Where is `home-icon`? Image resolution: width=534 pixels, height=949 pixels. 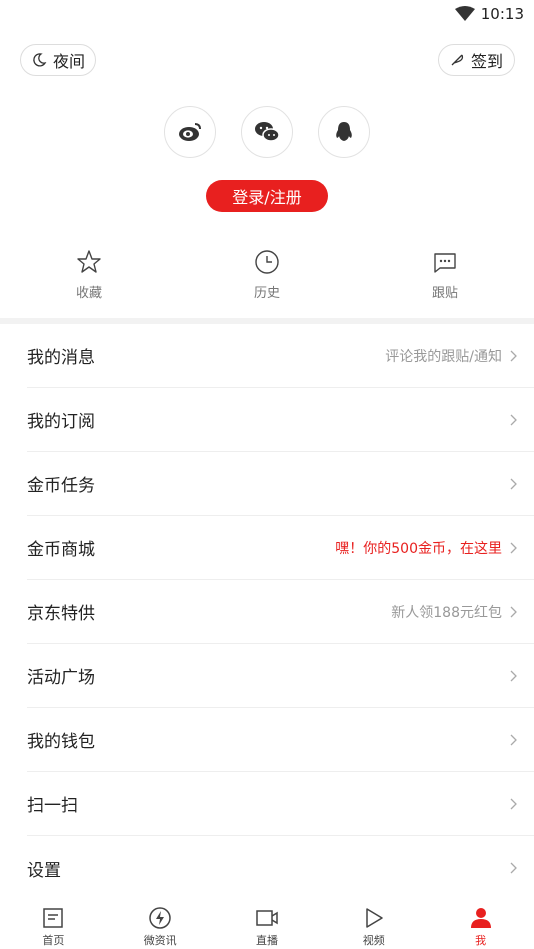 home-icon is located at coordinates (53, 918).